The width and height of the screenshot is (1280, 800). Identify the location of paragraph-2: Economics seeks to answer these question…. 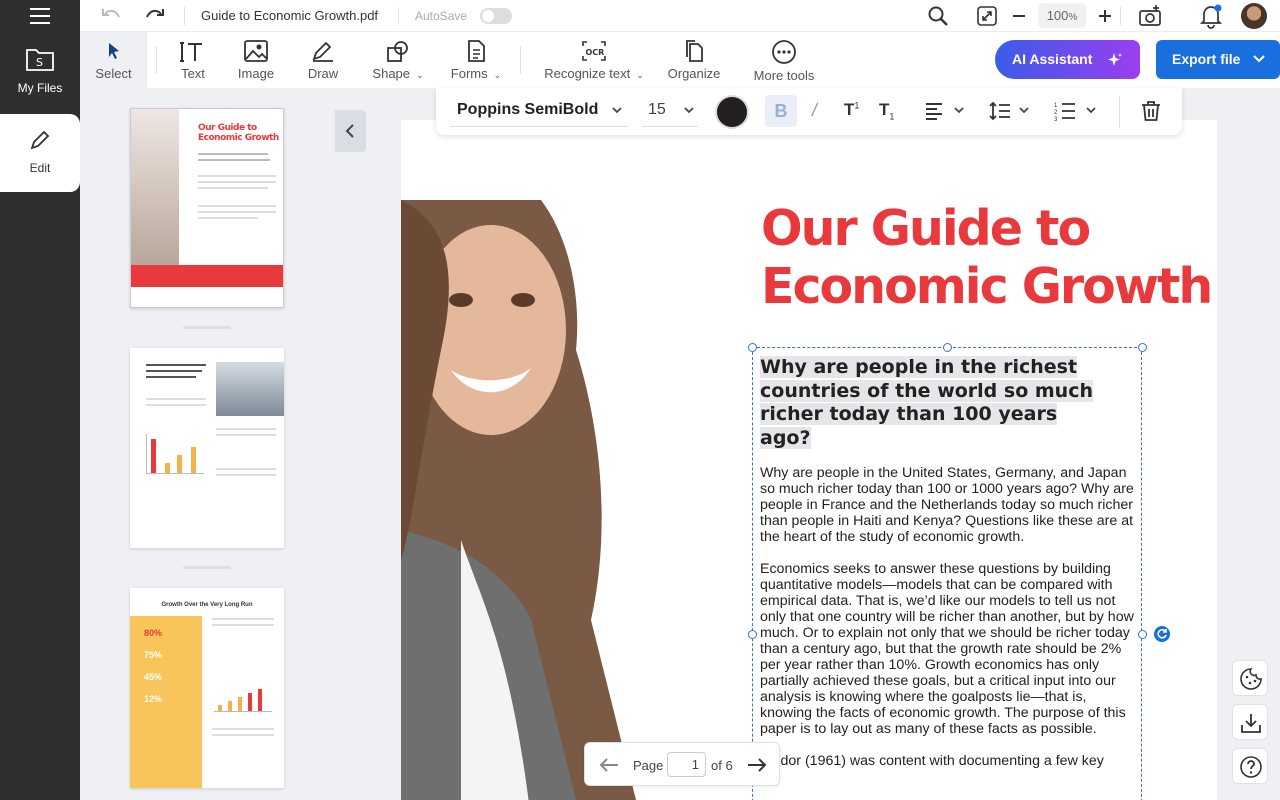
(947, 649).